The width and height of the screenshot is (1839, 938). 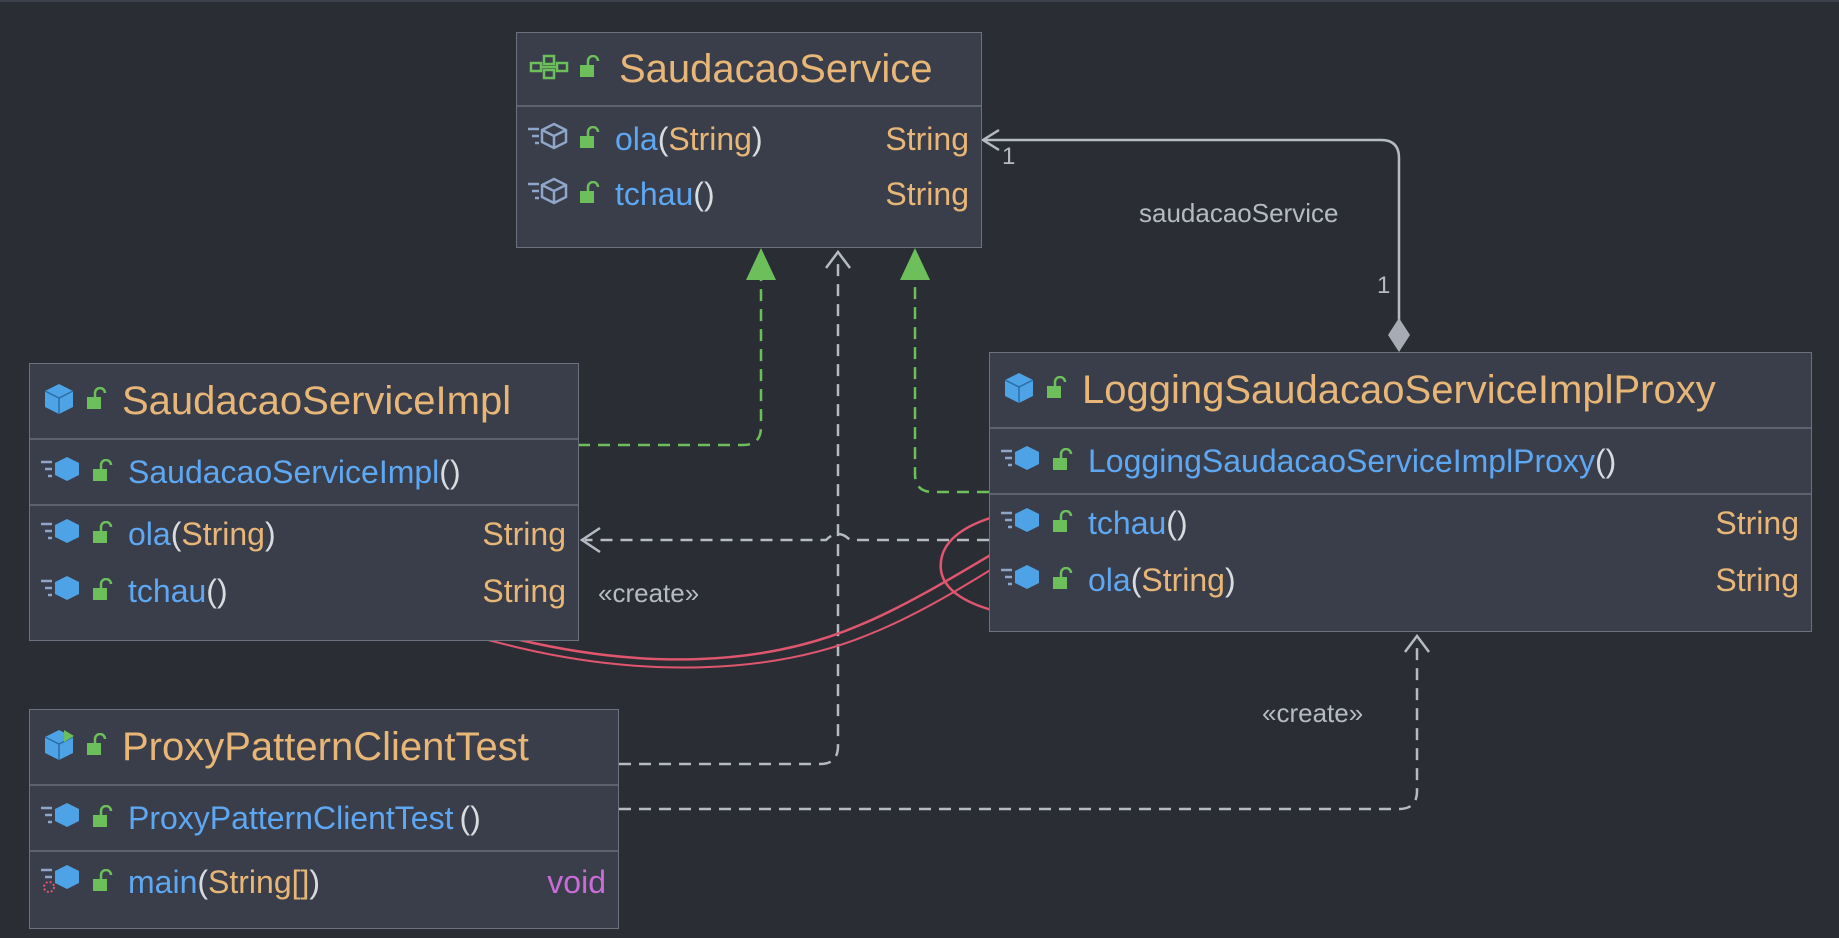 I want to click on method-row: main (String[]) void, so click(x=324, y=881).